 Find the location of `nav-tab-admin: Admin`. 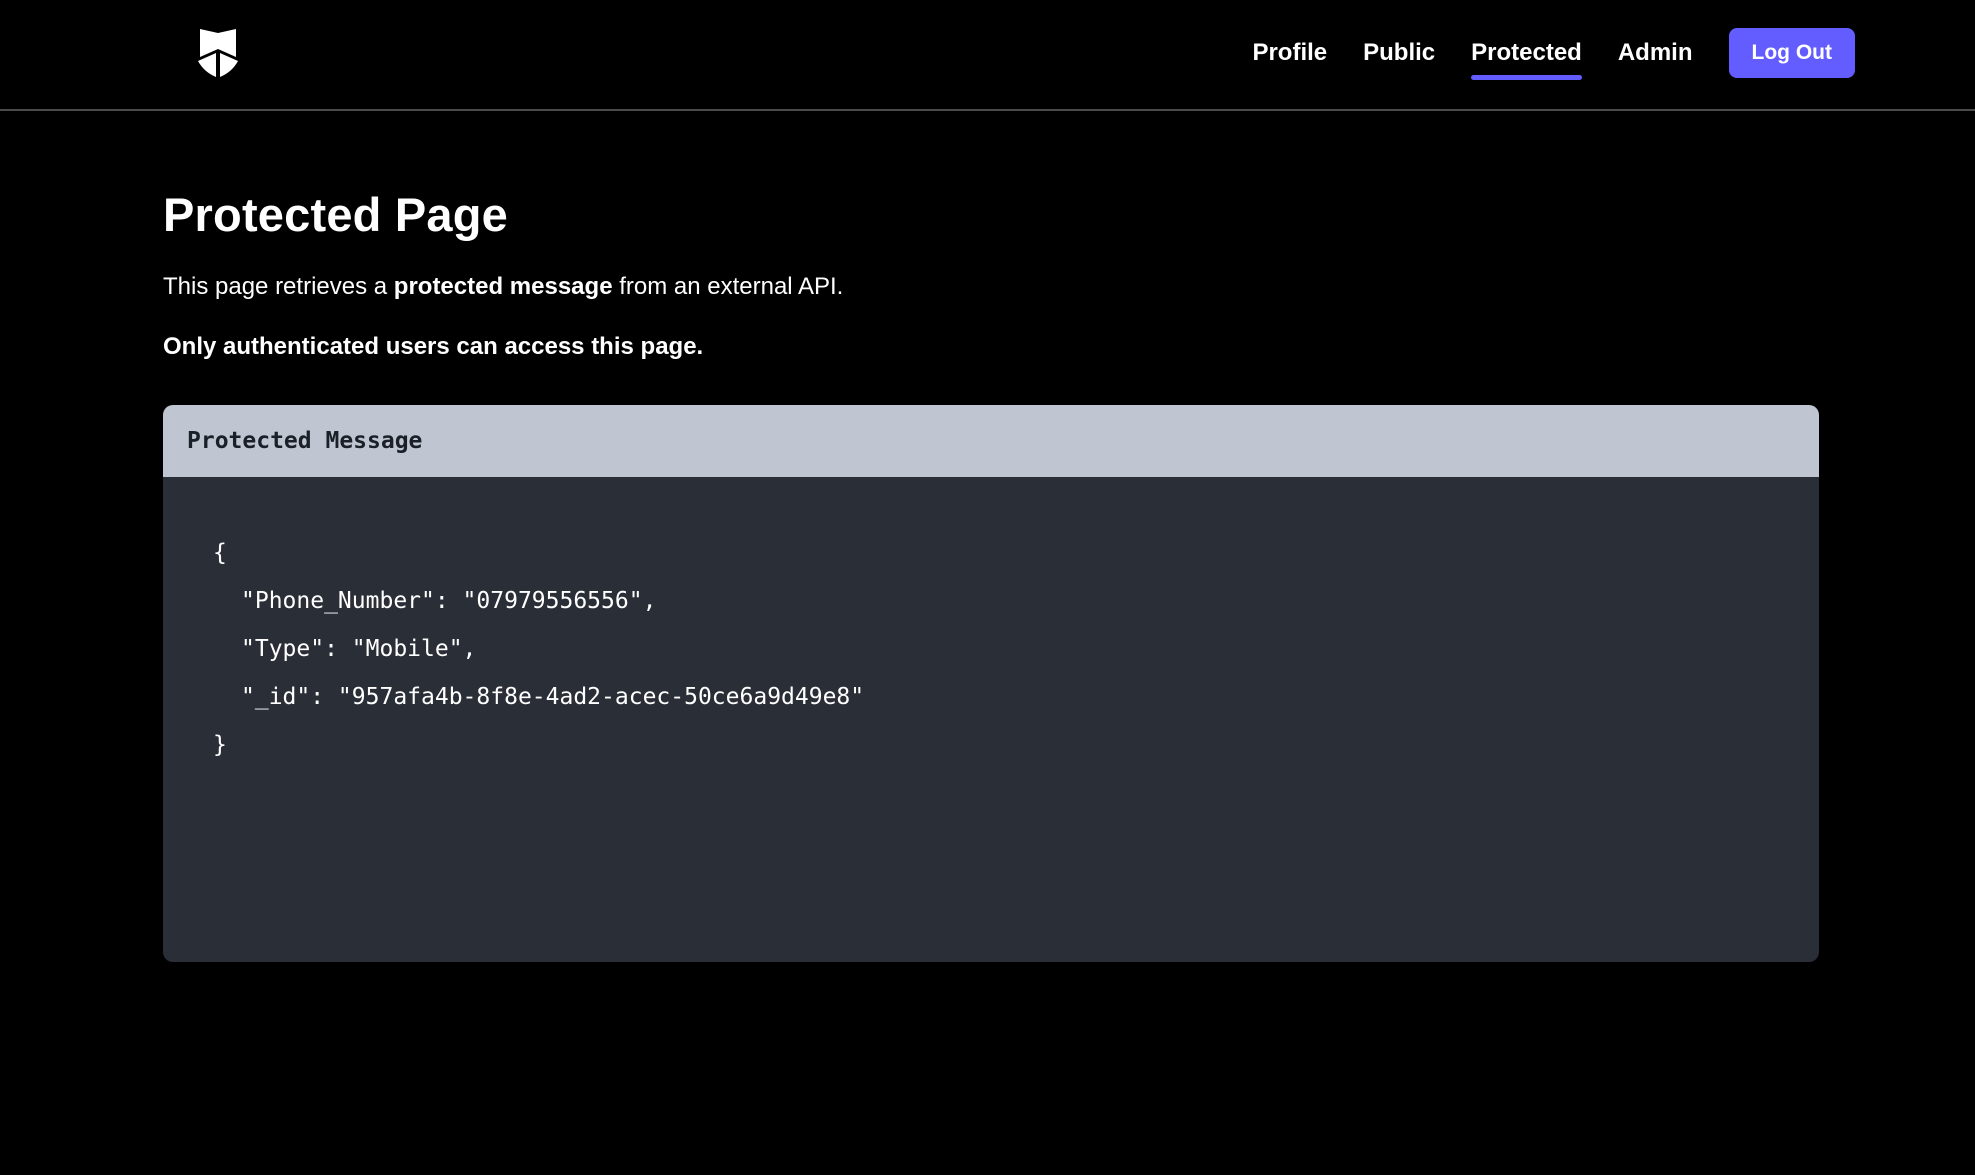

nav-tab-admin: Admin is located at coordinates (1655, 52).